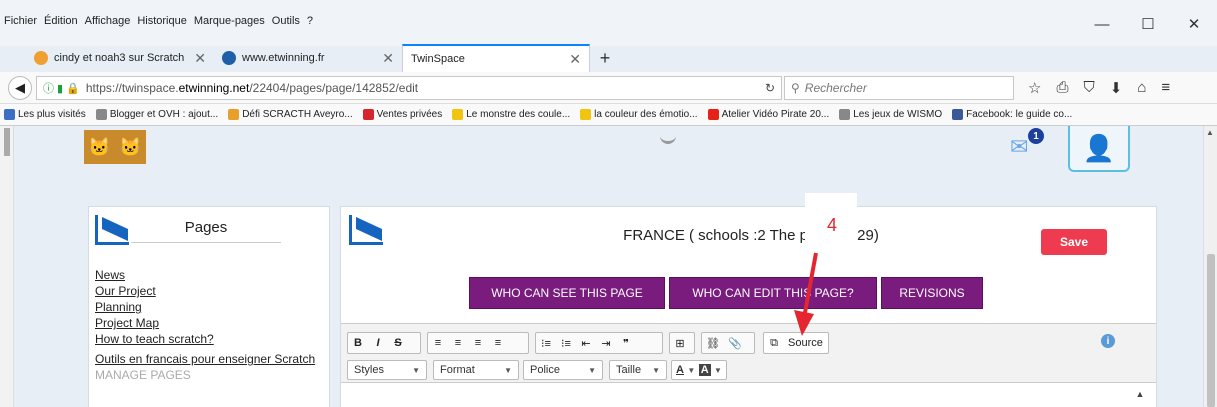  I want to click on tab-etwinning: www.etwinning.fr ✕, so click(308, 58).